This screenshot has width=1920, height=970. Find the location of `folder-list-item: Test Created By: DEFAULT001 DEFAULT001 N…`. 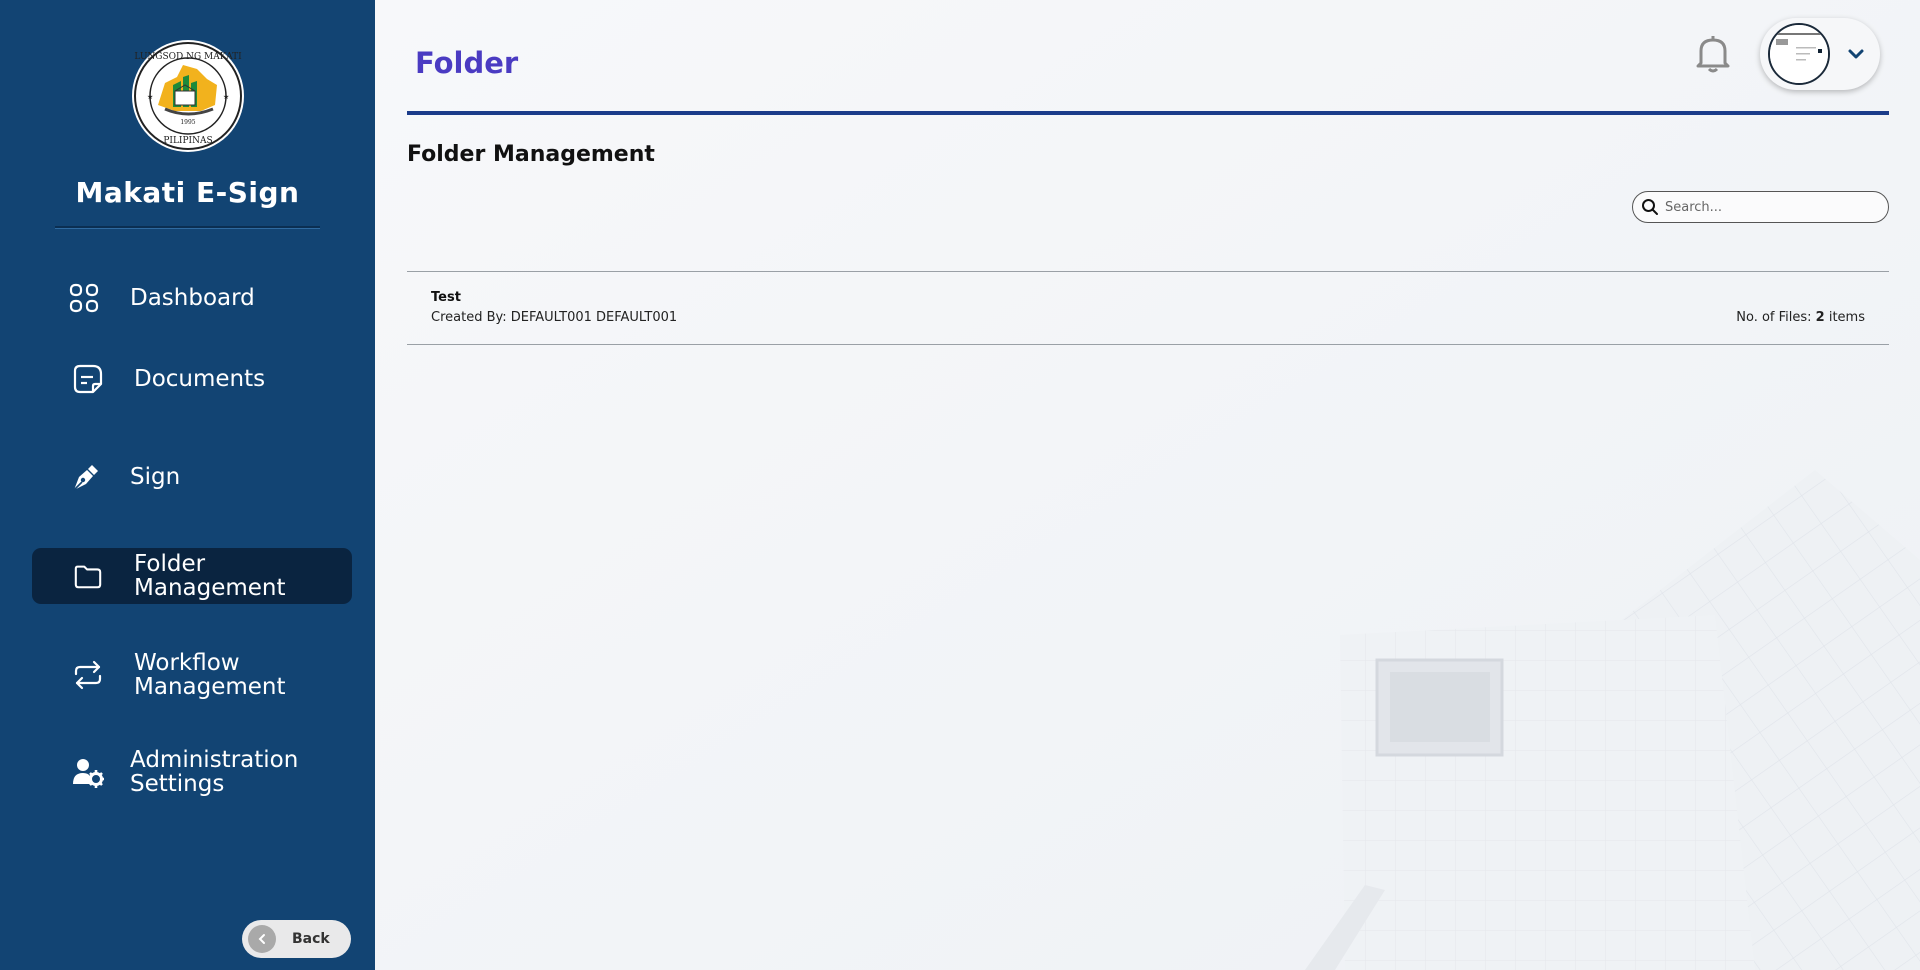

folder-list-item: Test Created By: DEFAULT001 DEFAULT001 N… is located at coordinates (1148, 308).